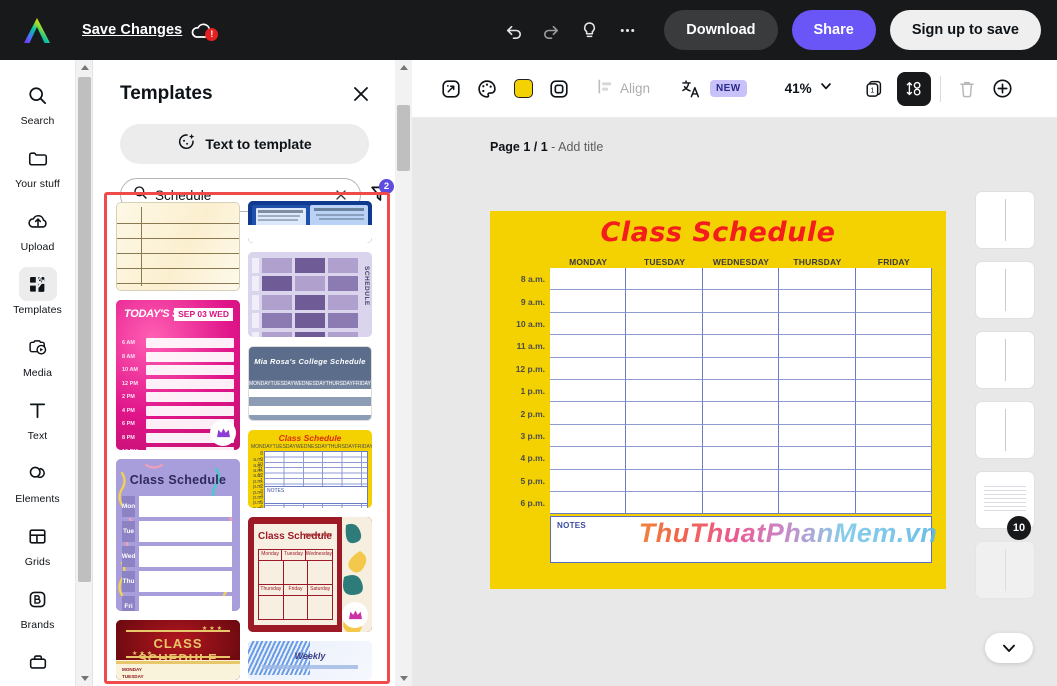 This screenshot has height=686, width=1057. Describe the element at coordinates (38, 605) in the screenshot. I see `sidebar-item-brands: Brands` at that location.